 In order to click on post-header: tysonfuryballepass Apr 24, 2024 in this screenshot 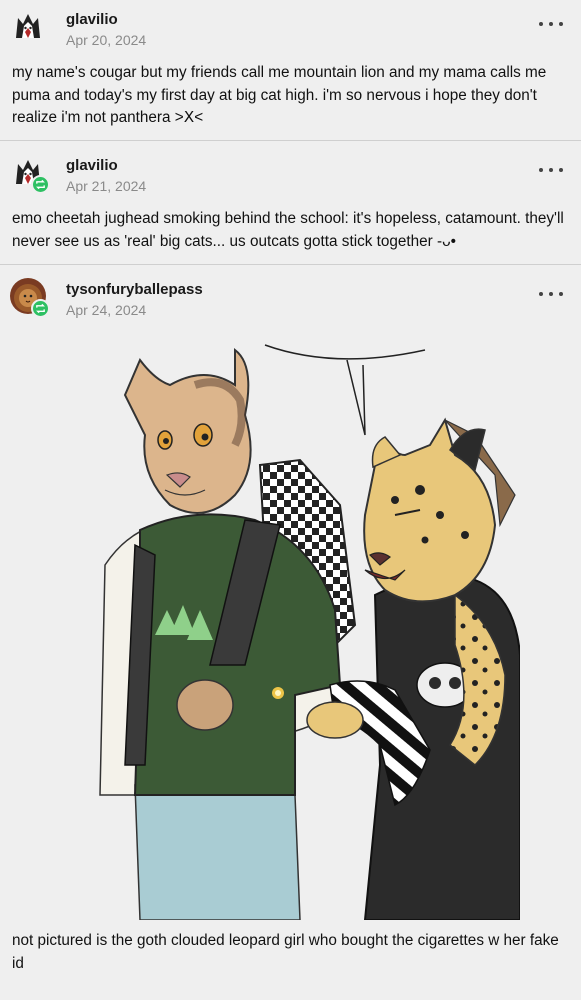, I will do `click(290, 297)`.